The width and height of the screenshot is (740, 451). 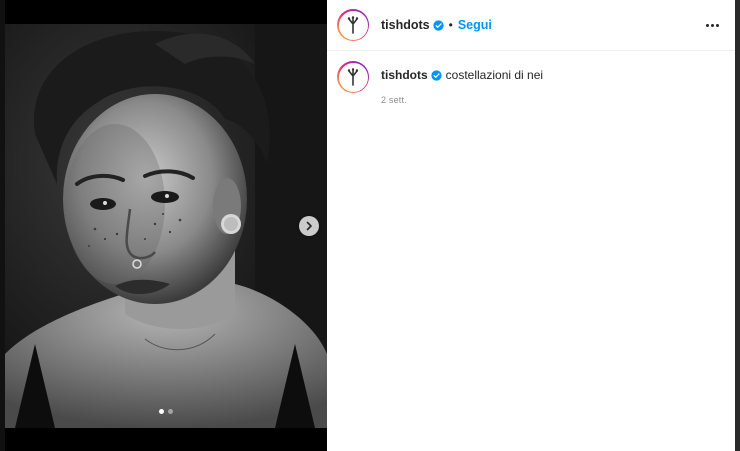 I want to click on story-ring, so click(x=353, y=25).